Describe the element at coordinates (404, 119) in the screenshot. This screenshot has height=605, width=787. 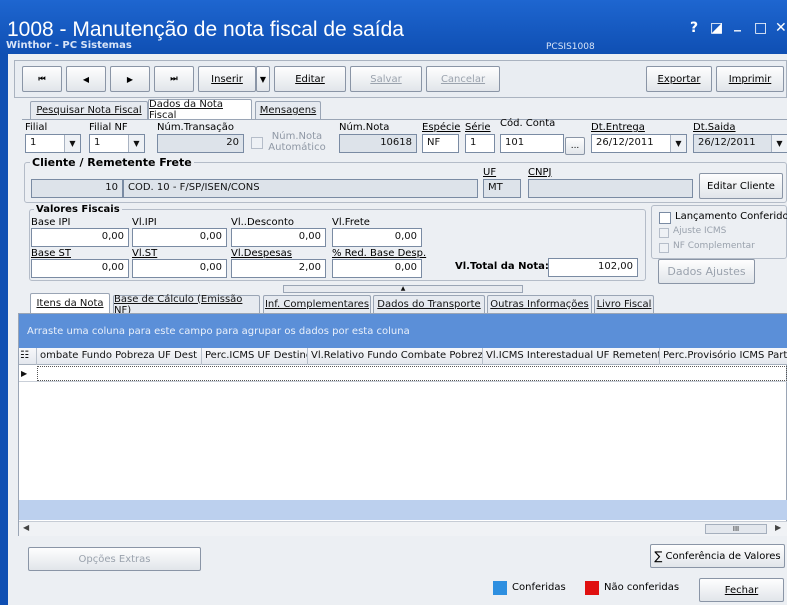
I see `tab-divider` at that location.